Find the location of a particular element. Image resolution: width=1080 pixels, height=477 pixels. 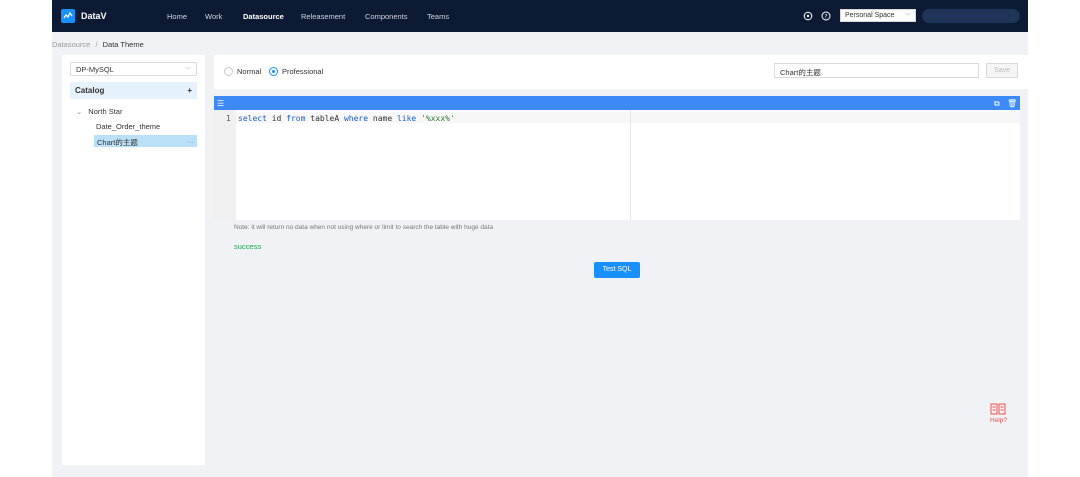

mode-professional-radio: Professional is located at coordinates (296, 71).